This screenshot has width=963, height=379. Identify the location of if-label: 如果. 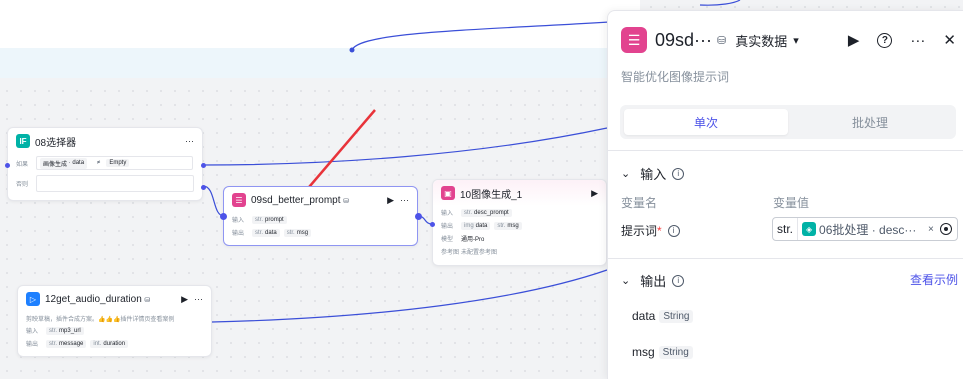
(22, 164).